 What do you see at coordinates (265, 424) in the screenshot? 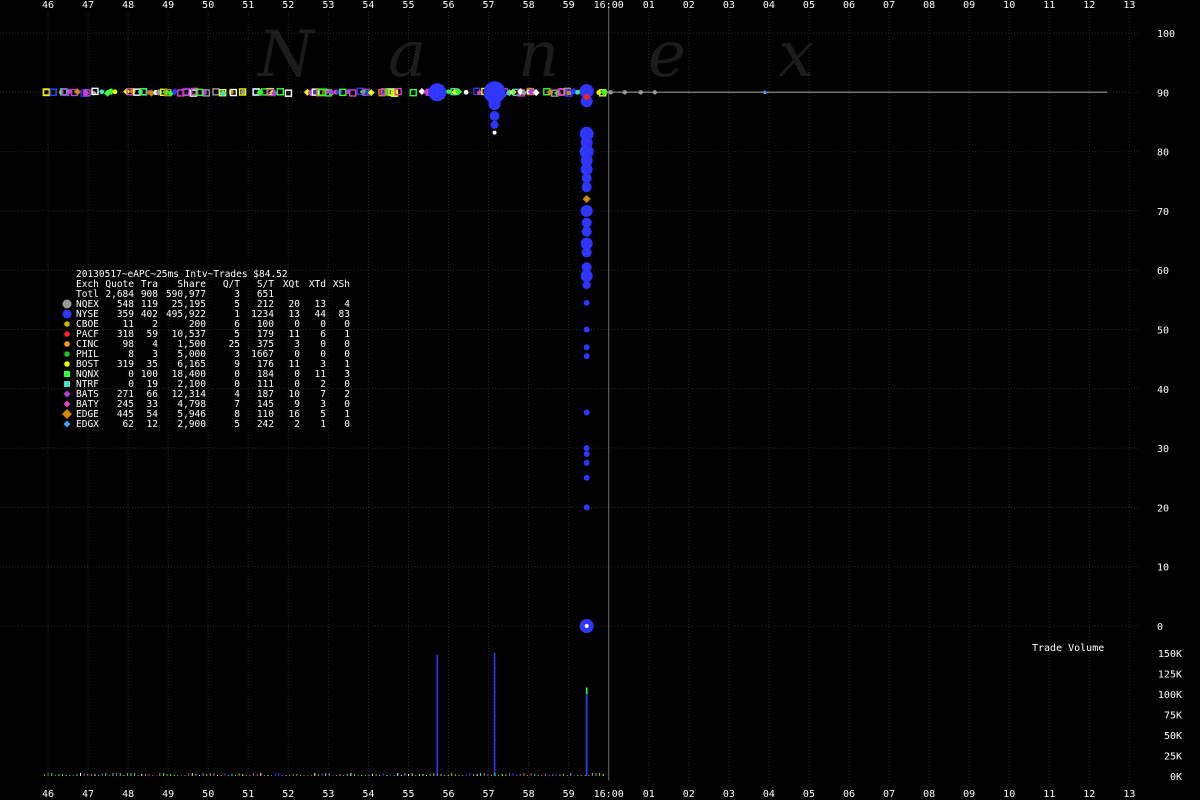
I see `table-cell: 242` at bounding box center [265, 424].